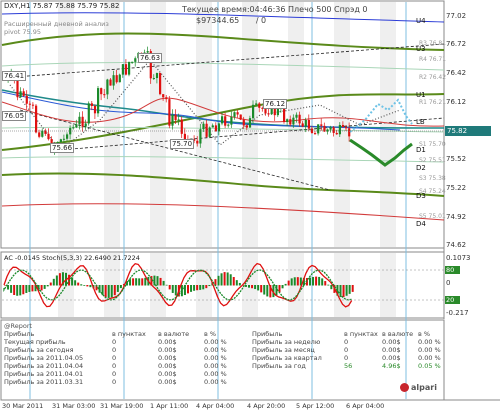 The image size is (500, 413). What do you see at coordinates (391, 366) in the screenshot?
I see `report-cell: 4.96$` at bounding box center [391, 366].